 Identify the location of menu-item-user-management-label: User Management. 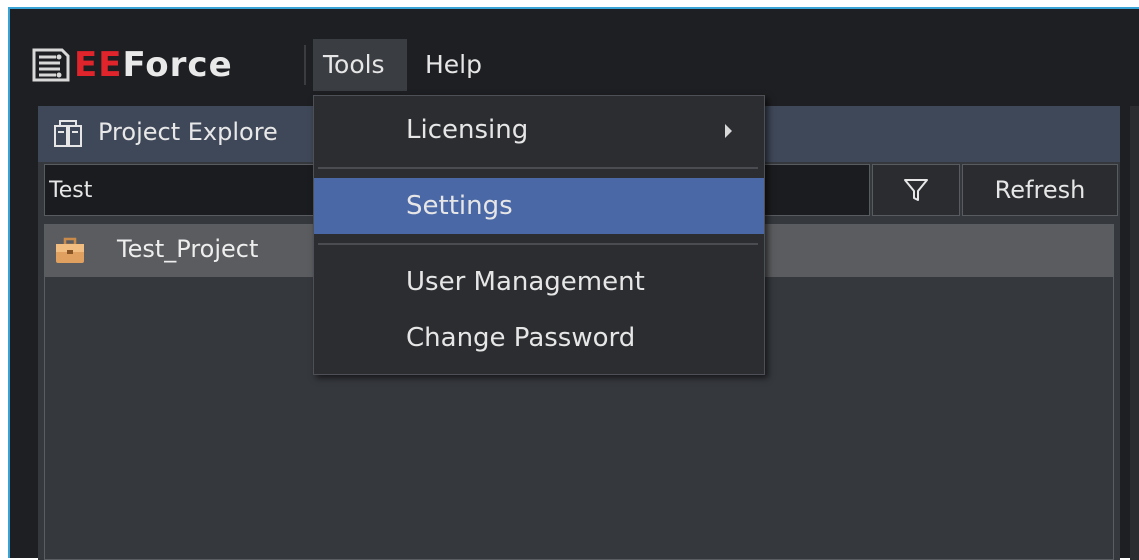
(525, 282).